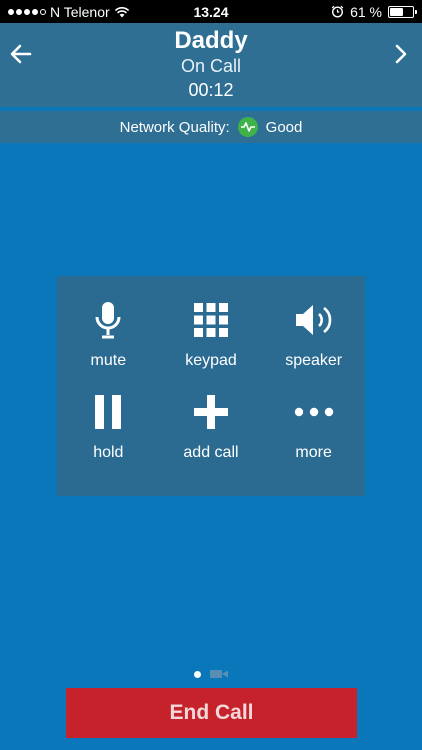 This screenshot has height=750, width=422. Describe the element at coordinates (80, 11) in the screenshot. I see `carrier-name: N Telenor` at that location.